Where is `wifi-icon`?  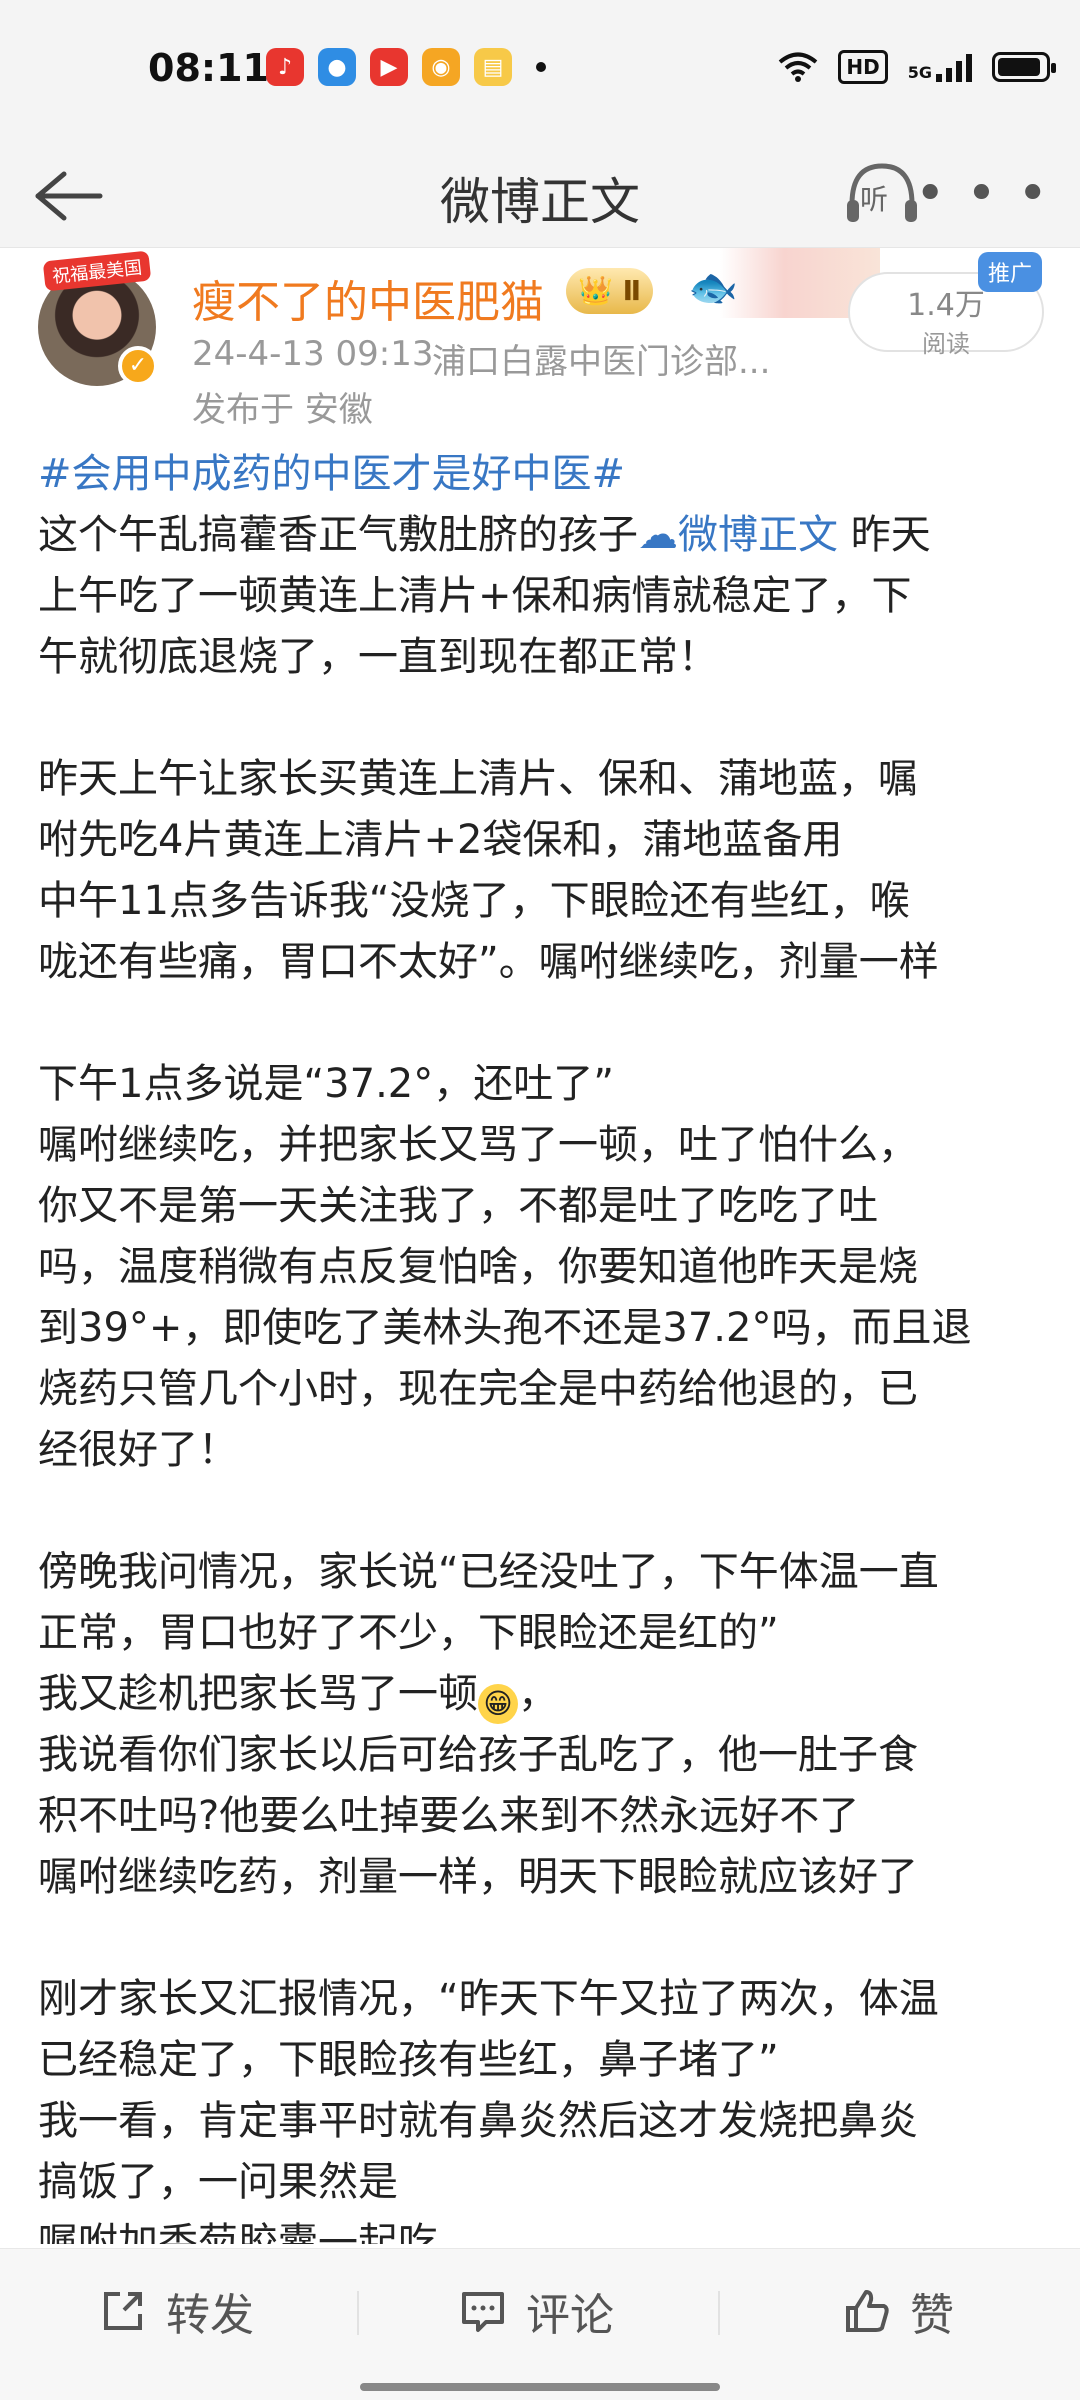
wifi-icon is located at coordinates (798, 67).